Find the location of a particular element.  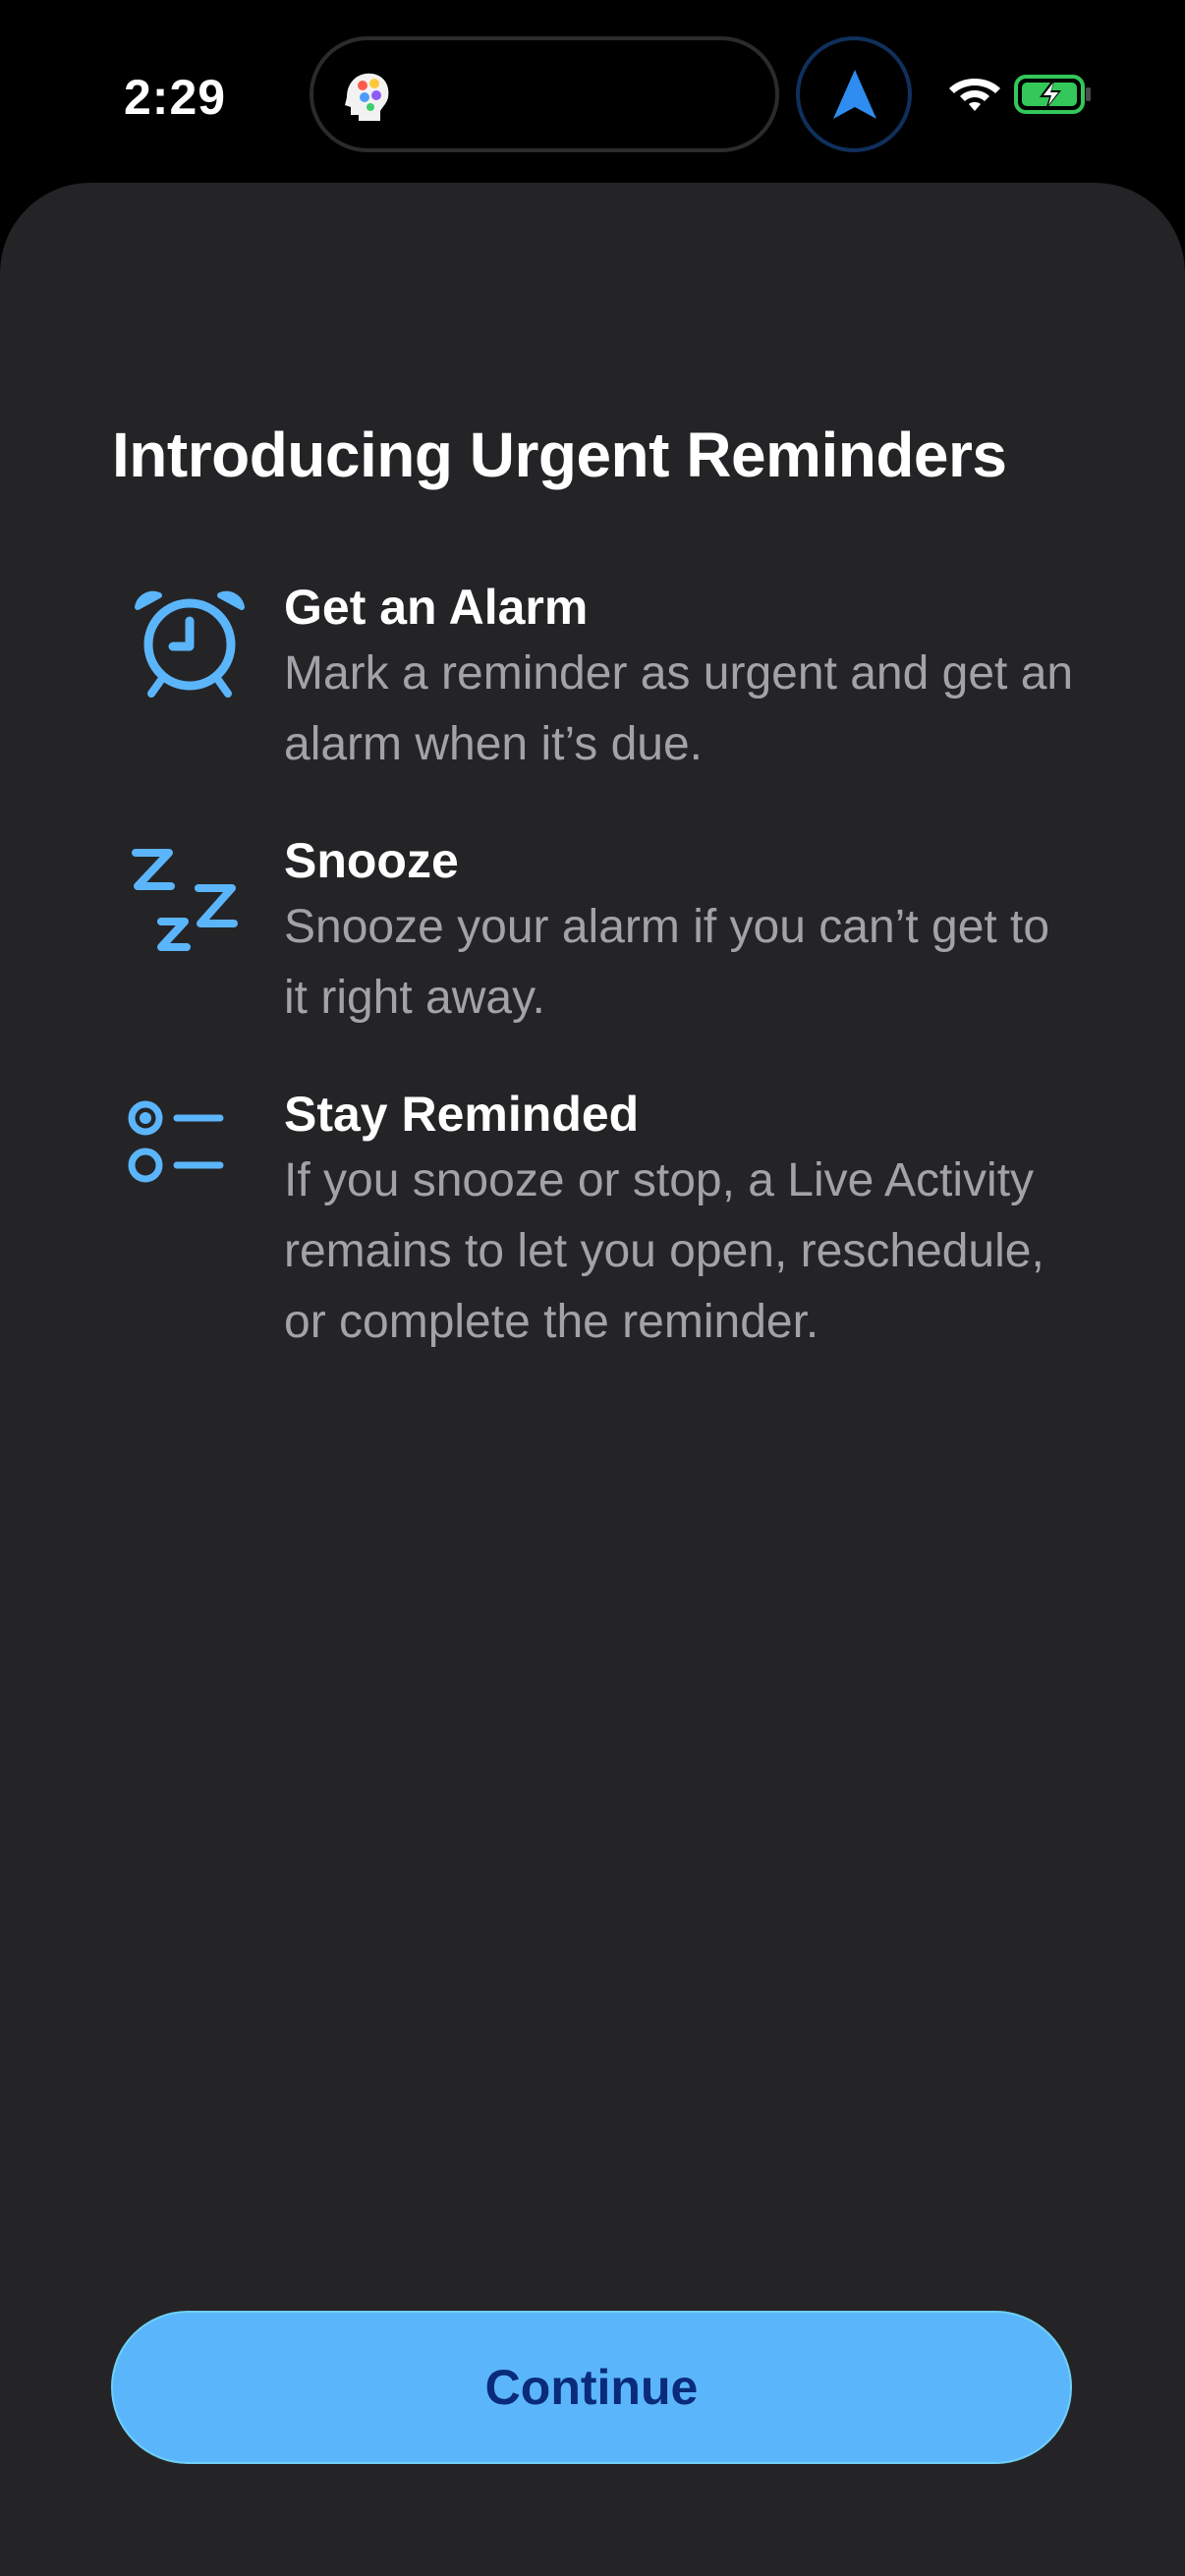

feature-title: Get an Alarm is located at coordinates (437, 607).